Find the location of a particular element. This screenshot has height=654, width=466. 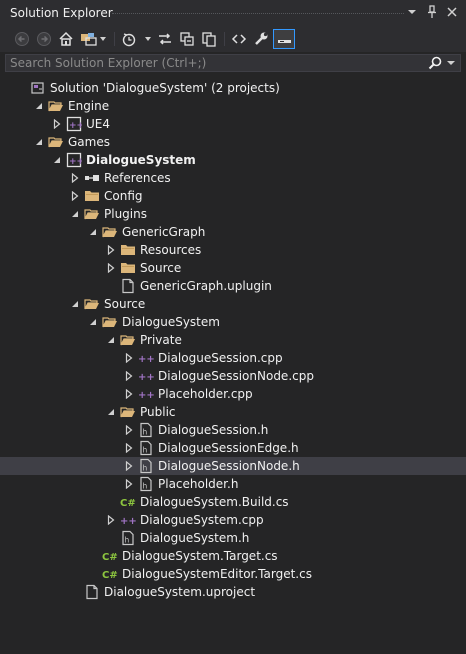

title-bar: Solution Explorer is located at coordinates (233, 13).